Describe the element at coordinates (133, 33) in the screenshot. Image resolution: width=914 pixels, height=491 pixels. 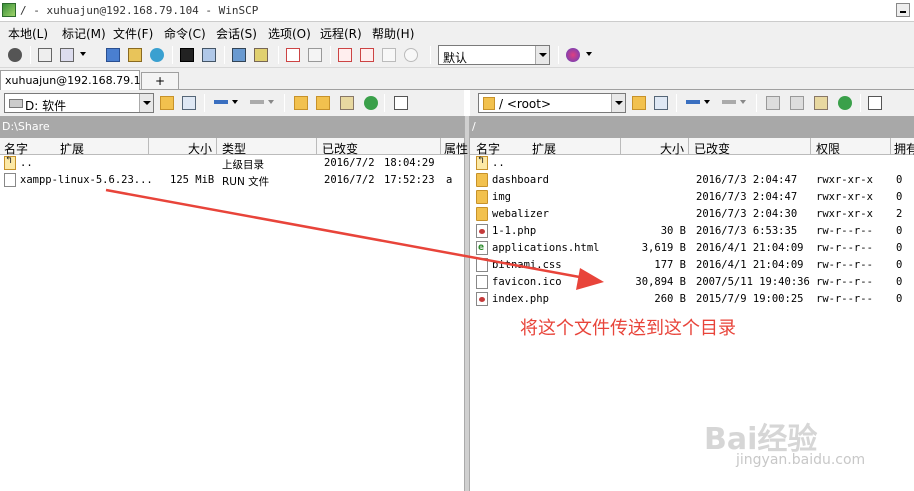
I see `menu-file: 文件(F)` at that location.